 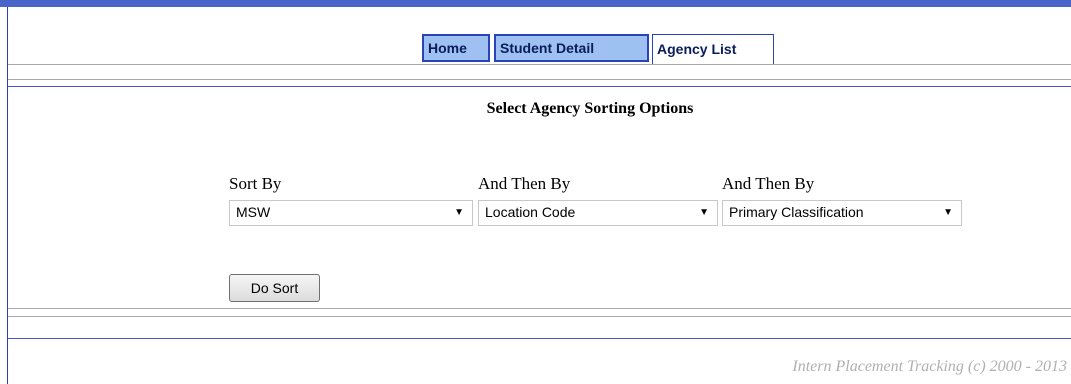 What do you see at coordinates (768, 183) in the screenshot?
I see `then-by-label-2: And Then By` at bounding box center [768, 183].